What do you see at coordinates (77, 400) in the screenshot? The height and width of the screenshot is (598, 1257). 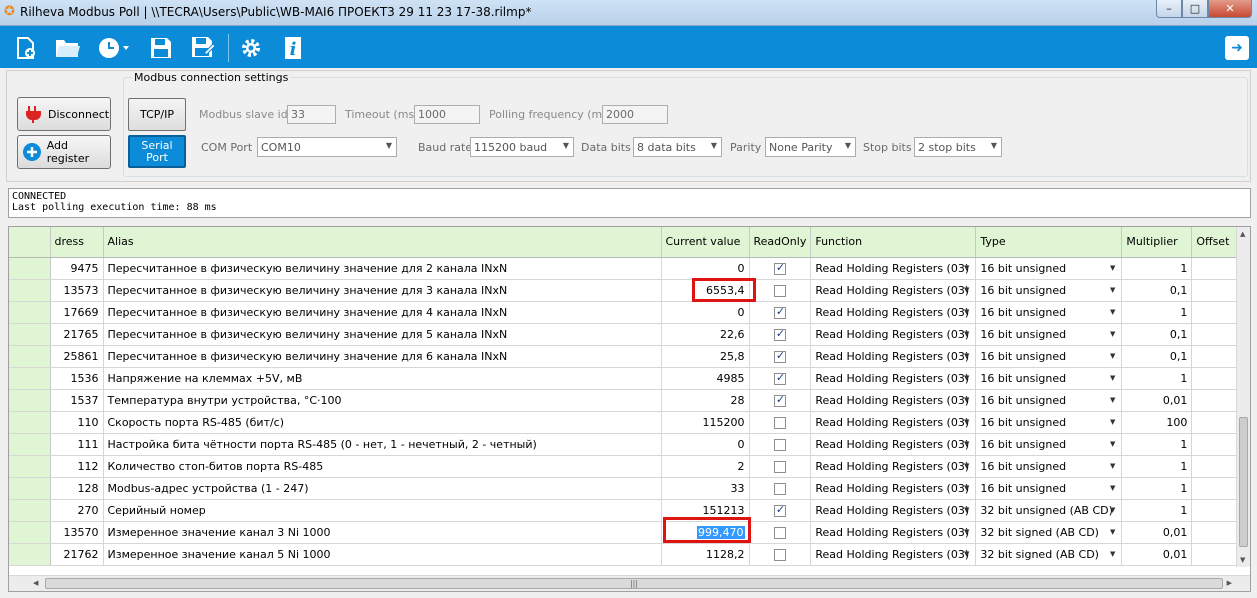 I see `cell-address: 1537` at bounding box center [77, 400].